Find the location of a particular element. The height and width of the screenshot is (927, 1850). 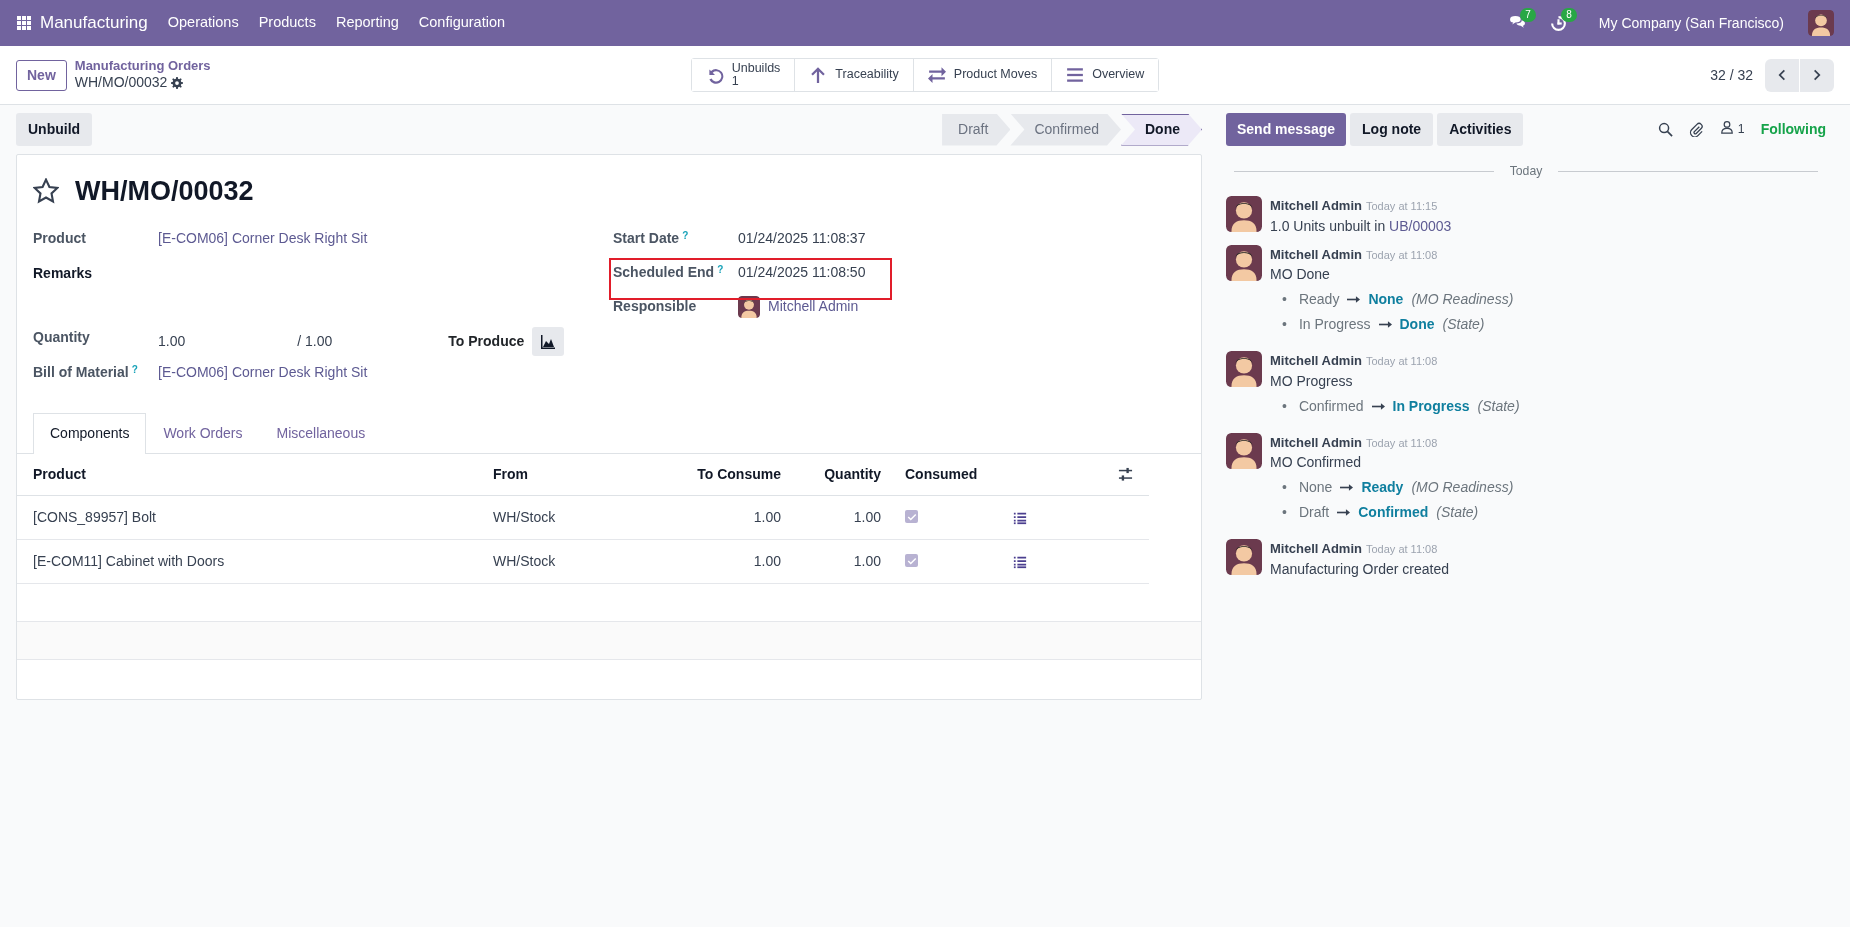

new-value: None is located at coordinates (1386, 300).